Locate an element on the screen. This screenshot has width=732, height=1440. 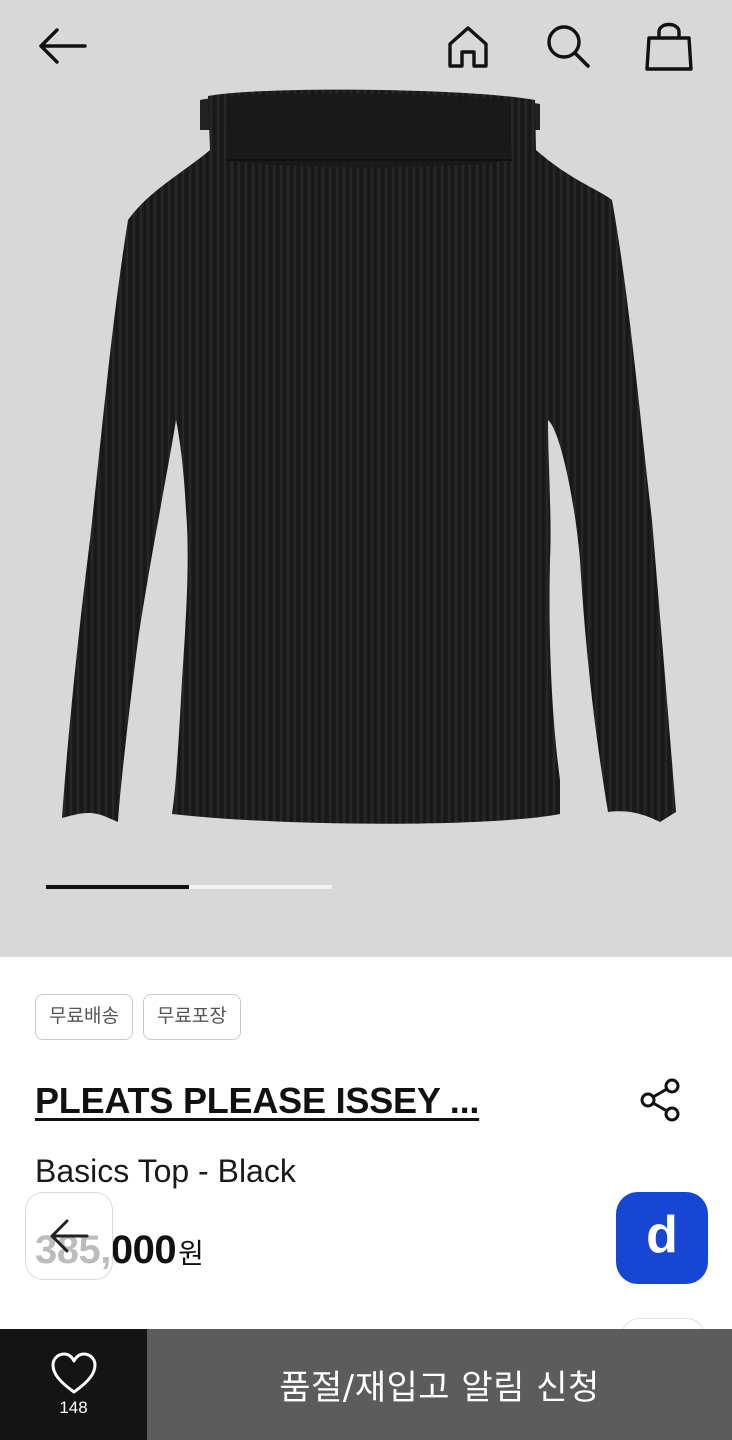
price-currency: 원 is located at coordinates (191, 1253).